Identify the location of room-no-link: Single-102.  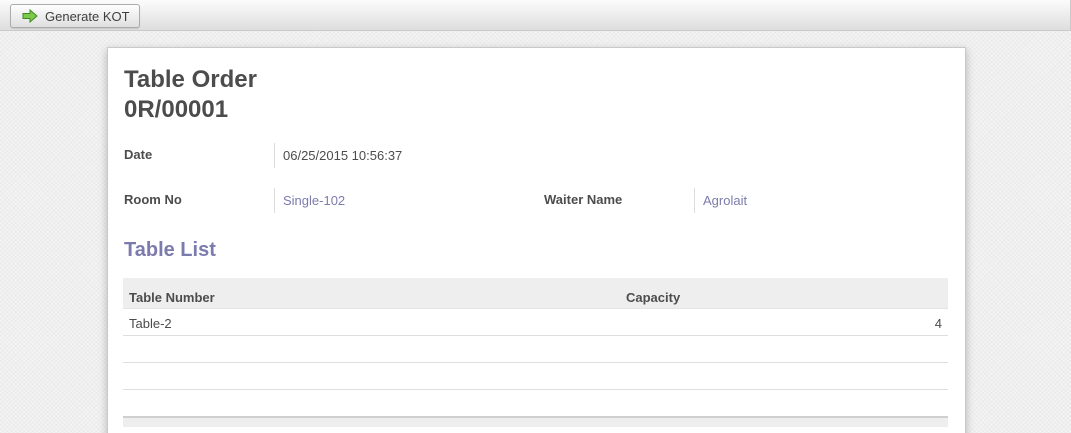
(309, 200).